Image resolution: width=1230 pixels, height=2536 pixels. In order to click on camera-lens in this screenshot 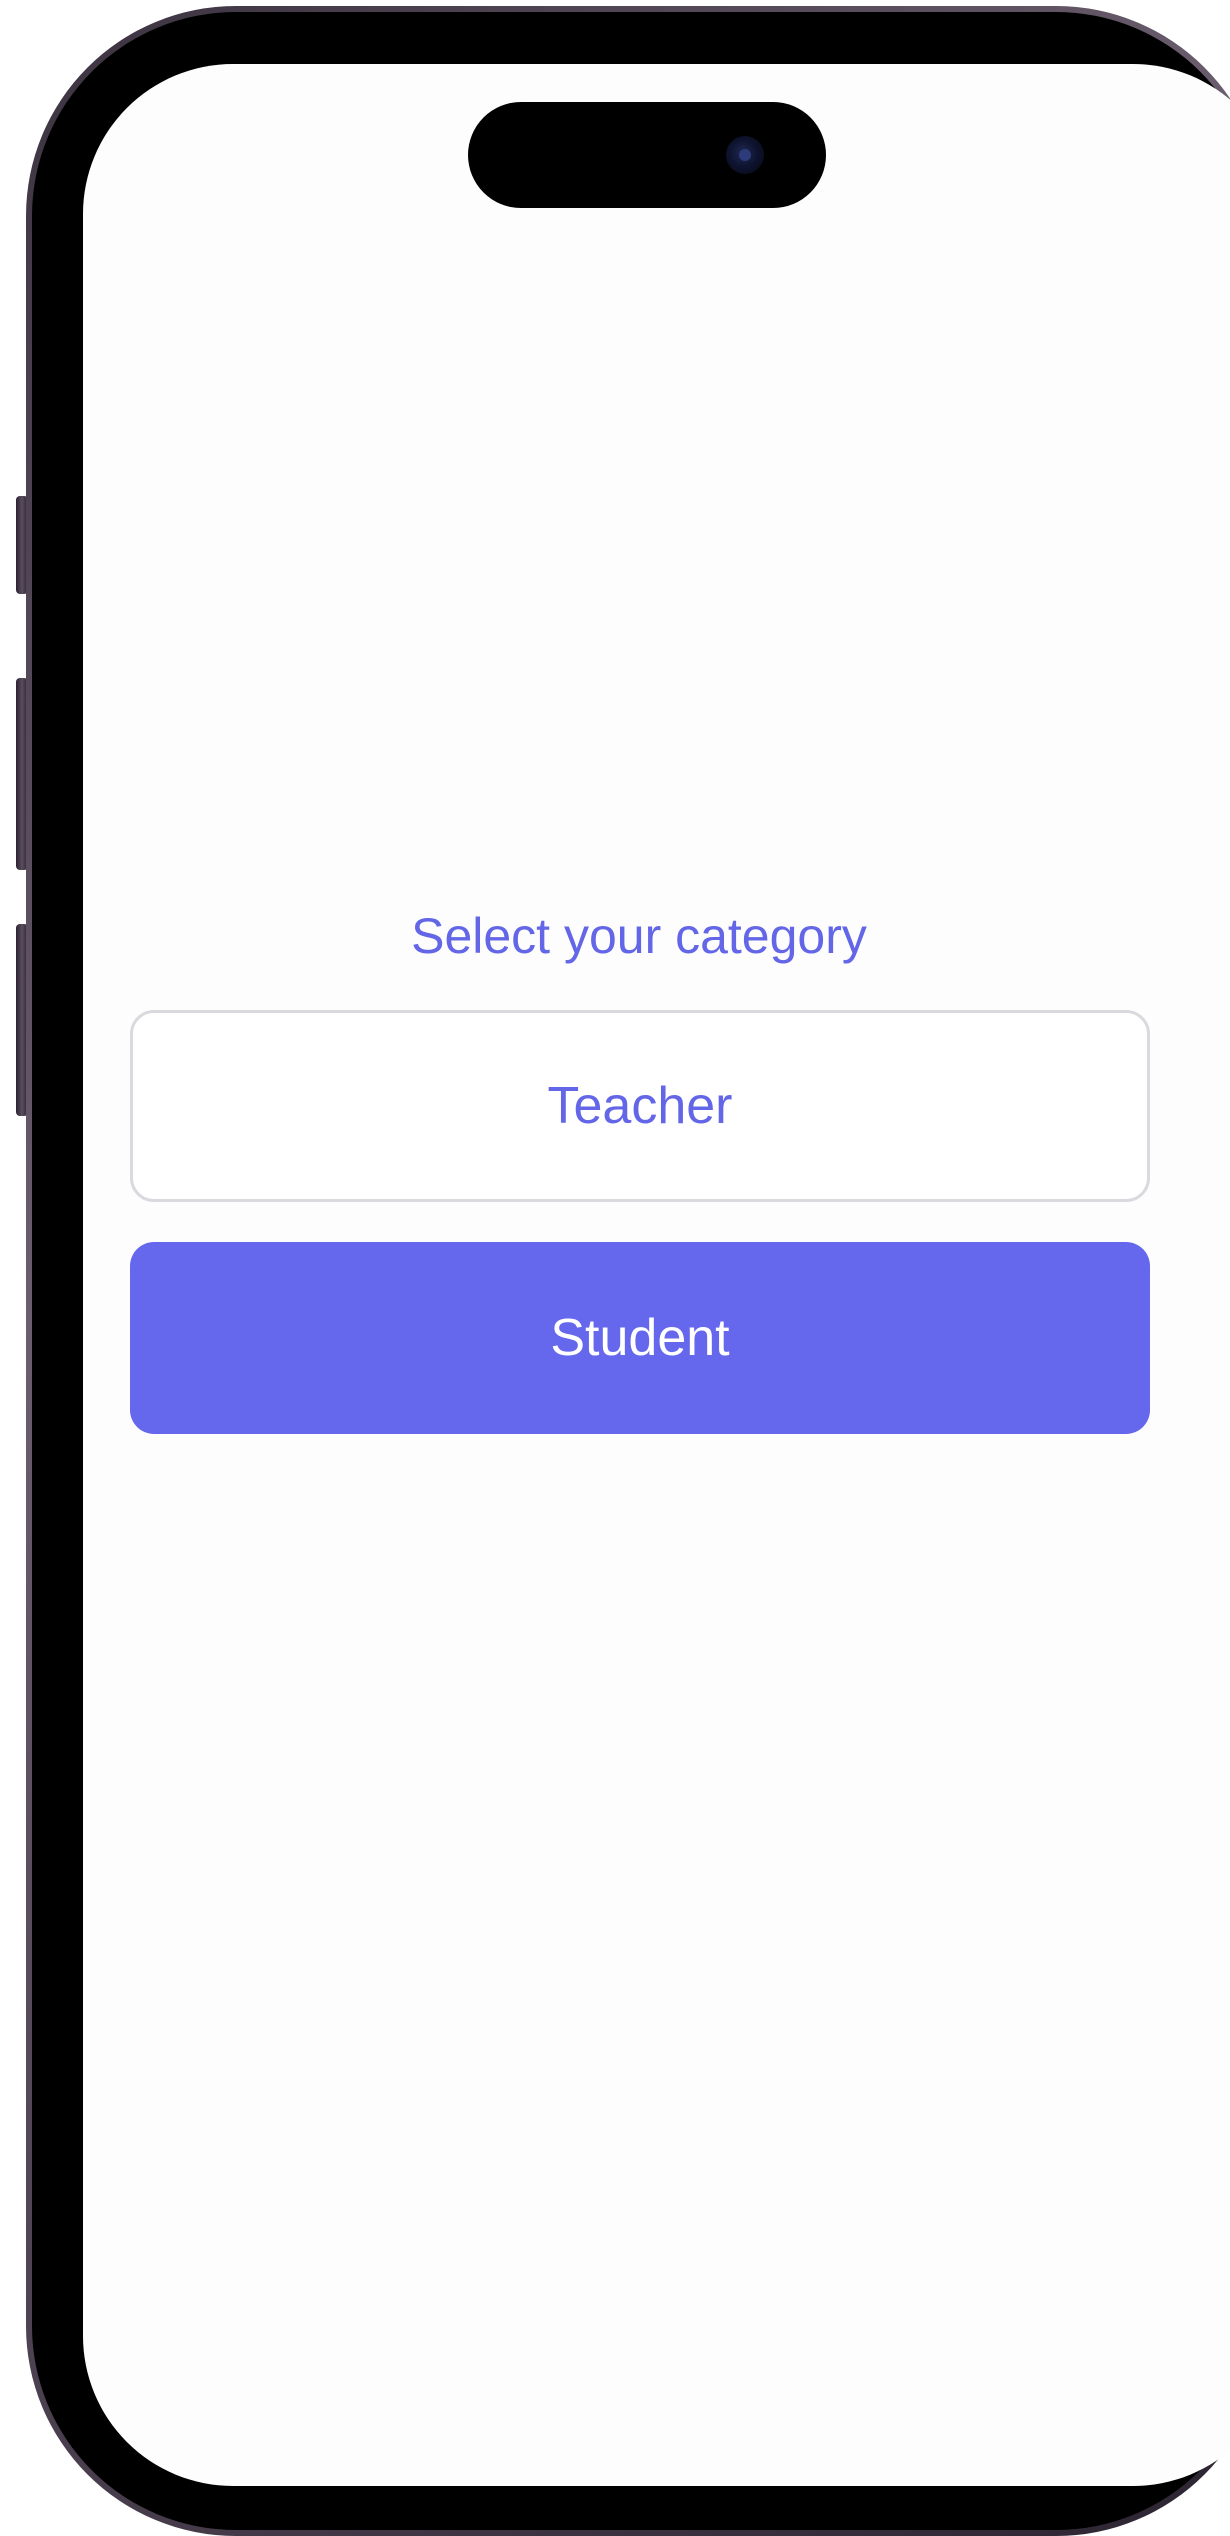, I will do `click(745, 155)`.